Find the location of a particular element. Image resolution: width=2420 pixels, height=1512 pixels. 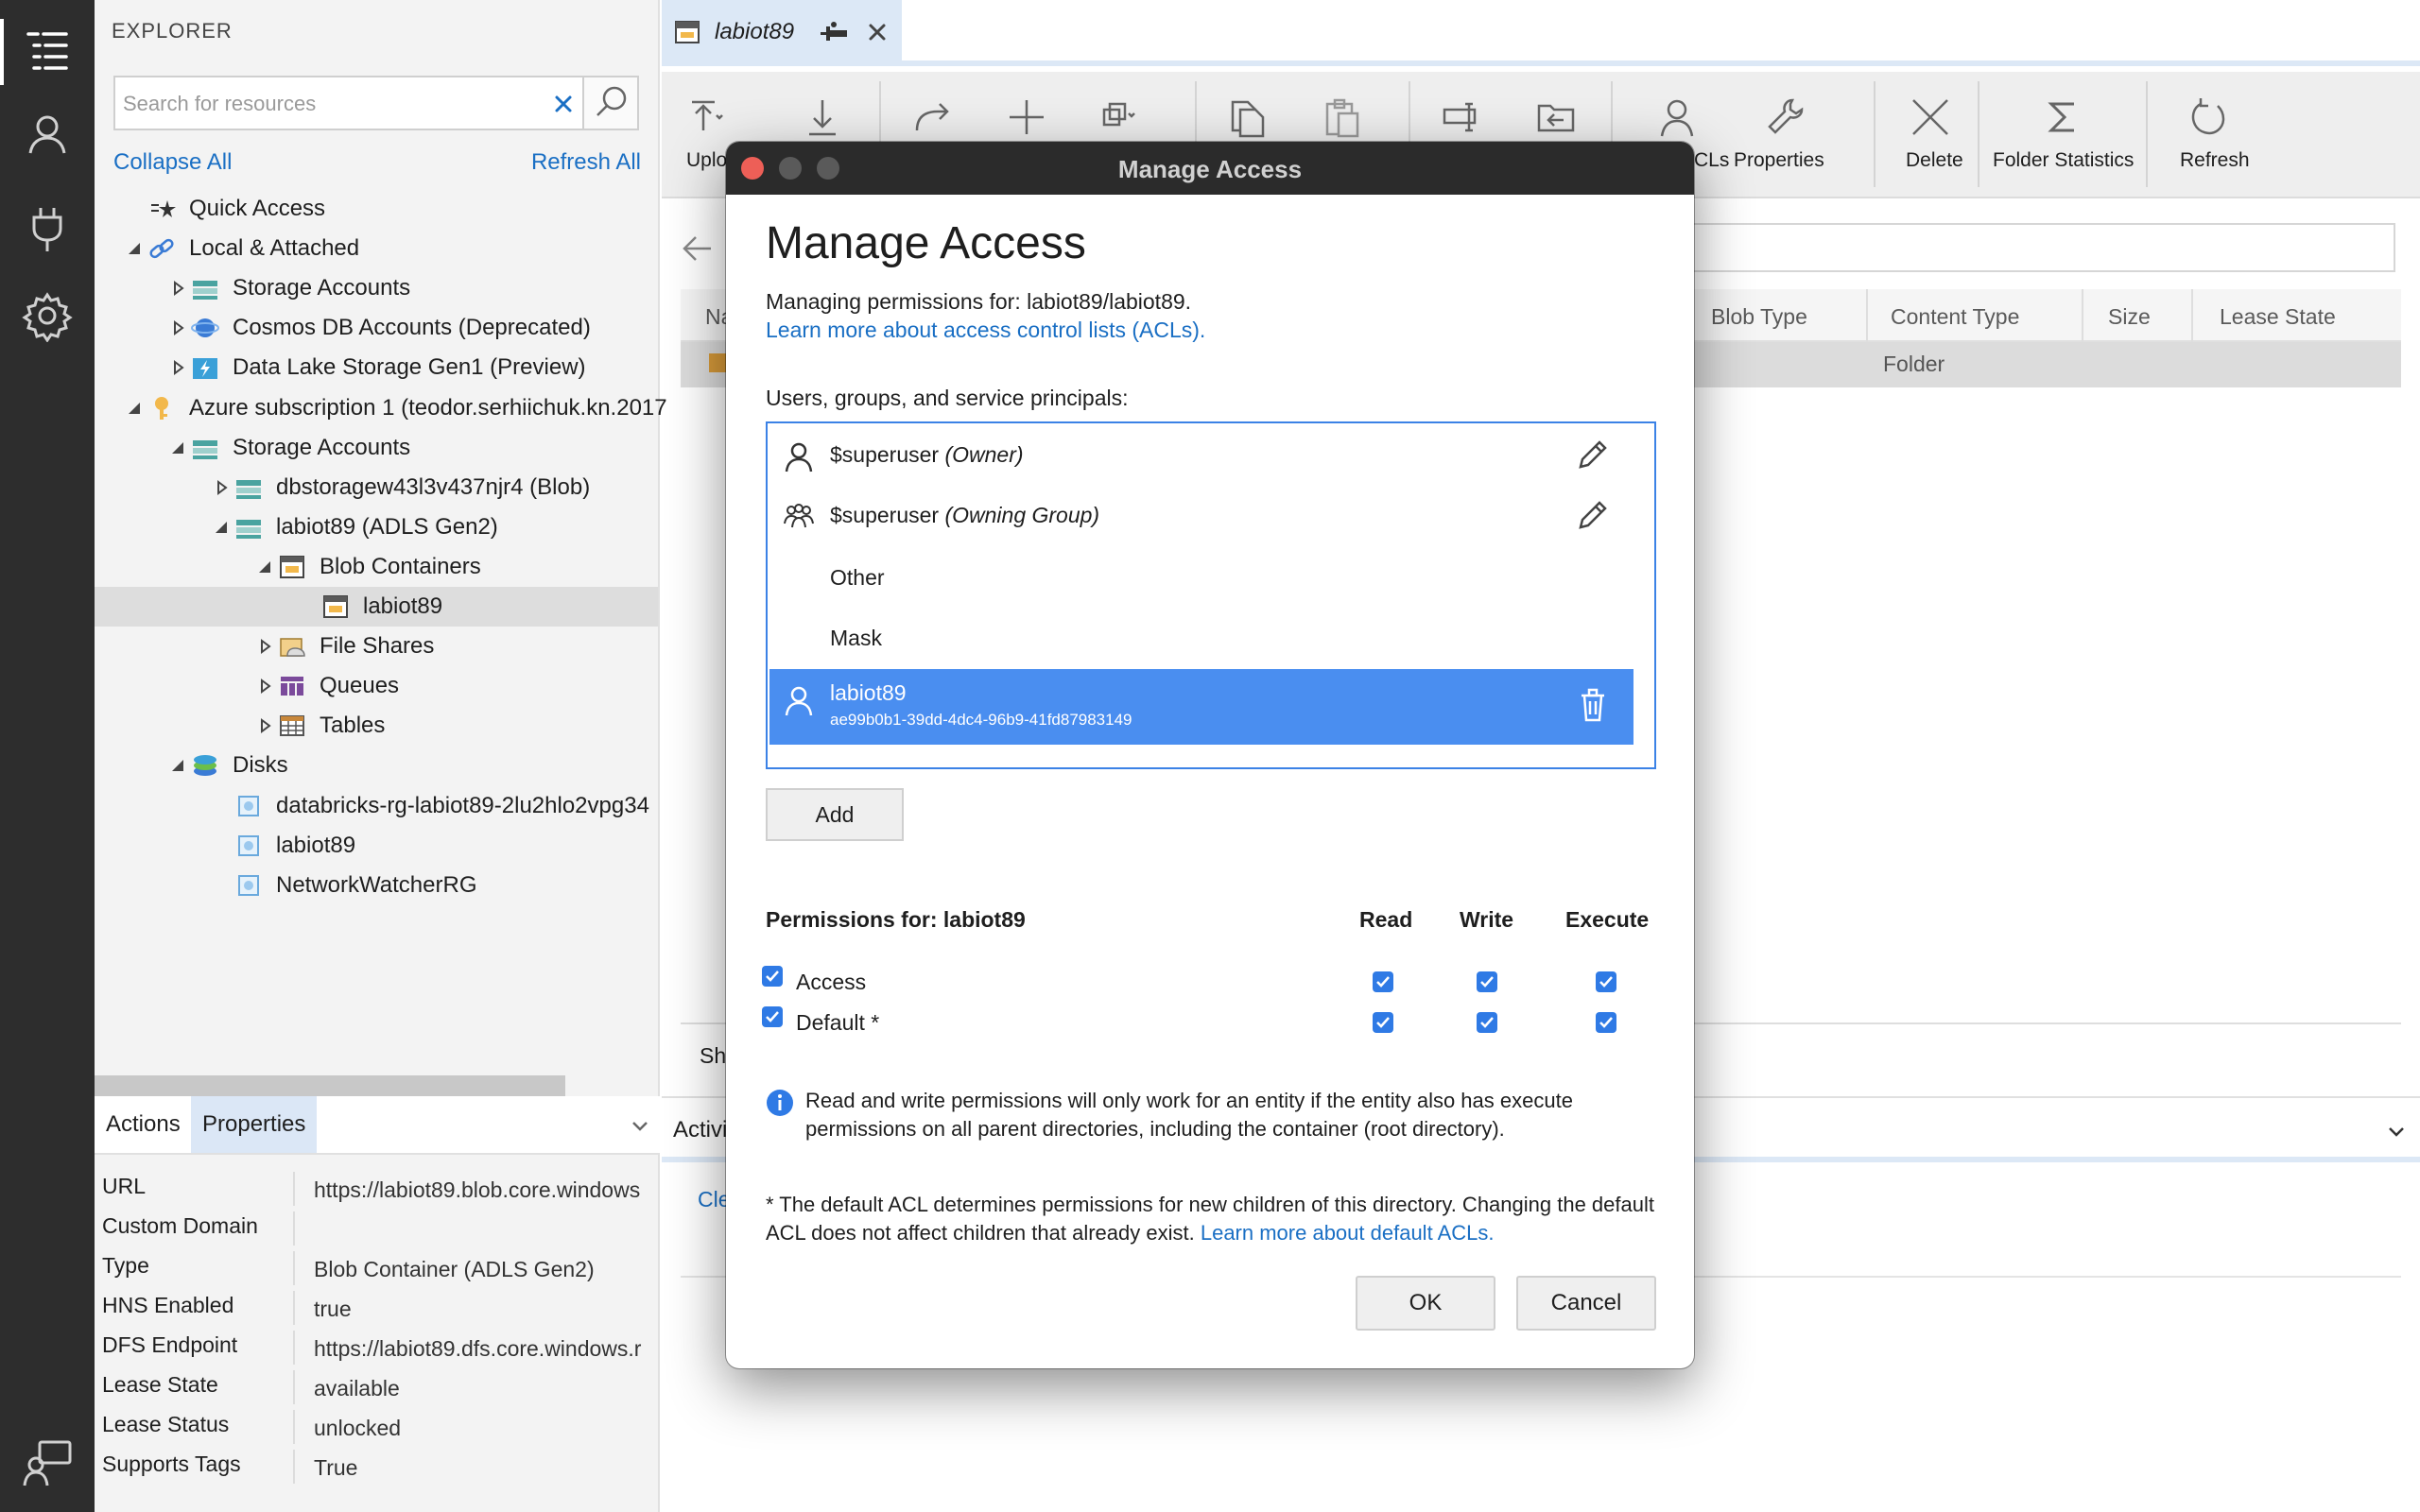

dialog-window-title: Manage Access is located at coordinates (1210, 169).